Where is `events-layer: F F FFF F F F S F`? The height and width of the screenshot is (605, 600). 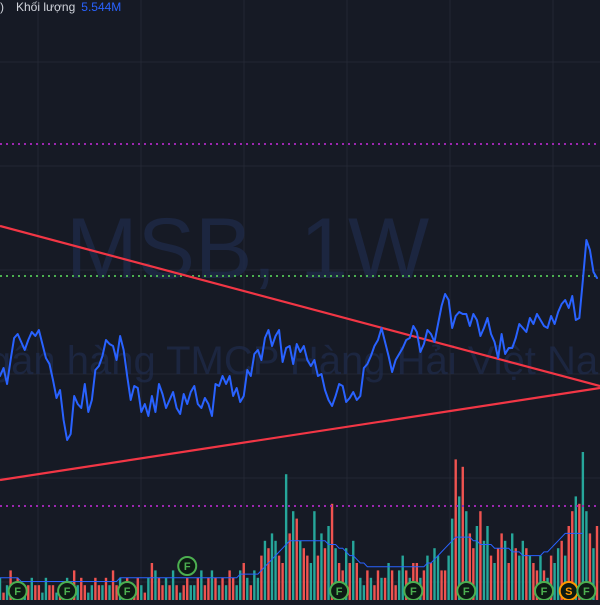
events-layer: F F FFF F F F S F is located at coordinates (302, 578).